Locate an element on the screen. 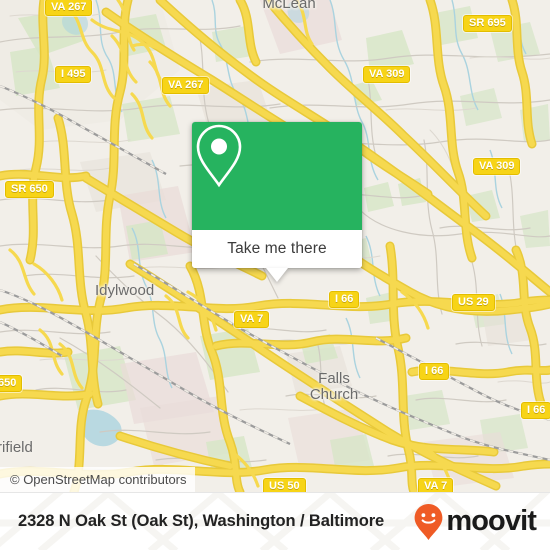  road-shield-i66-lower: I 66 is located at coordinates (434, 371).